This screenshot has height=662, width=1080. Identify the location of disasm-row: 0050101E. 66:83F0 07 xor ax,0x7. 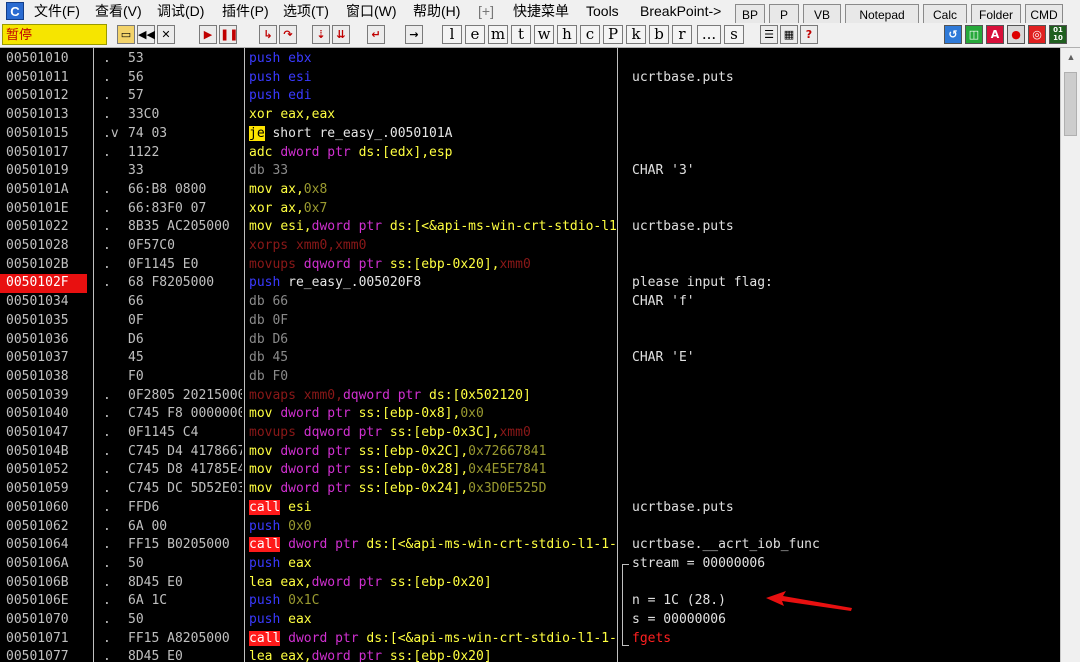
(530, 209).